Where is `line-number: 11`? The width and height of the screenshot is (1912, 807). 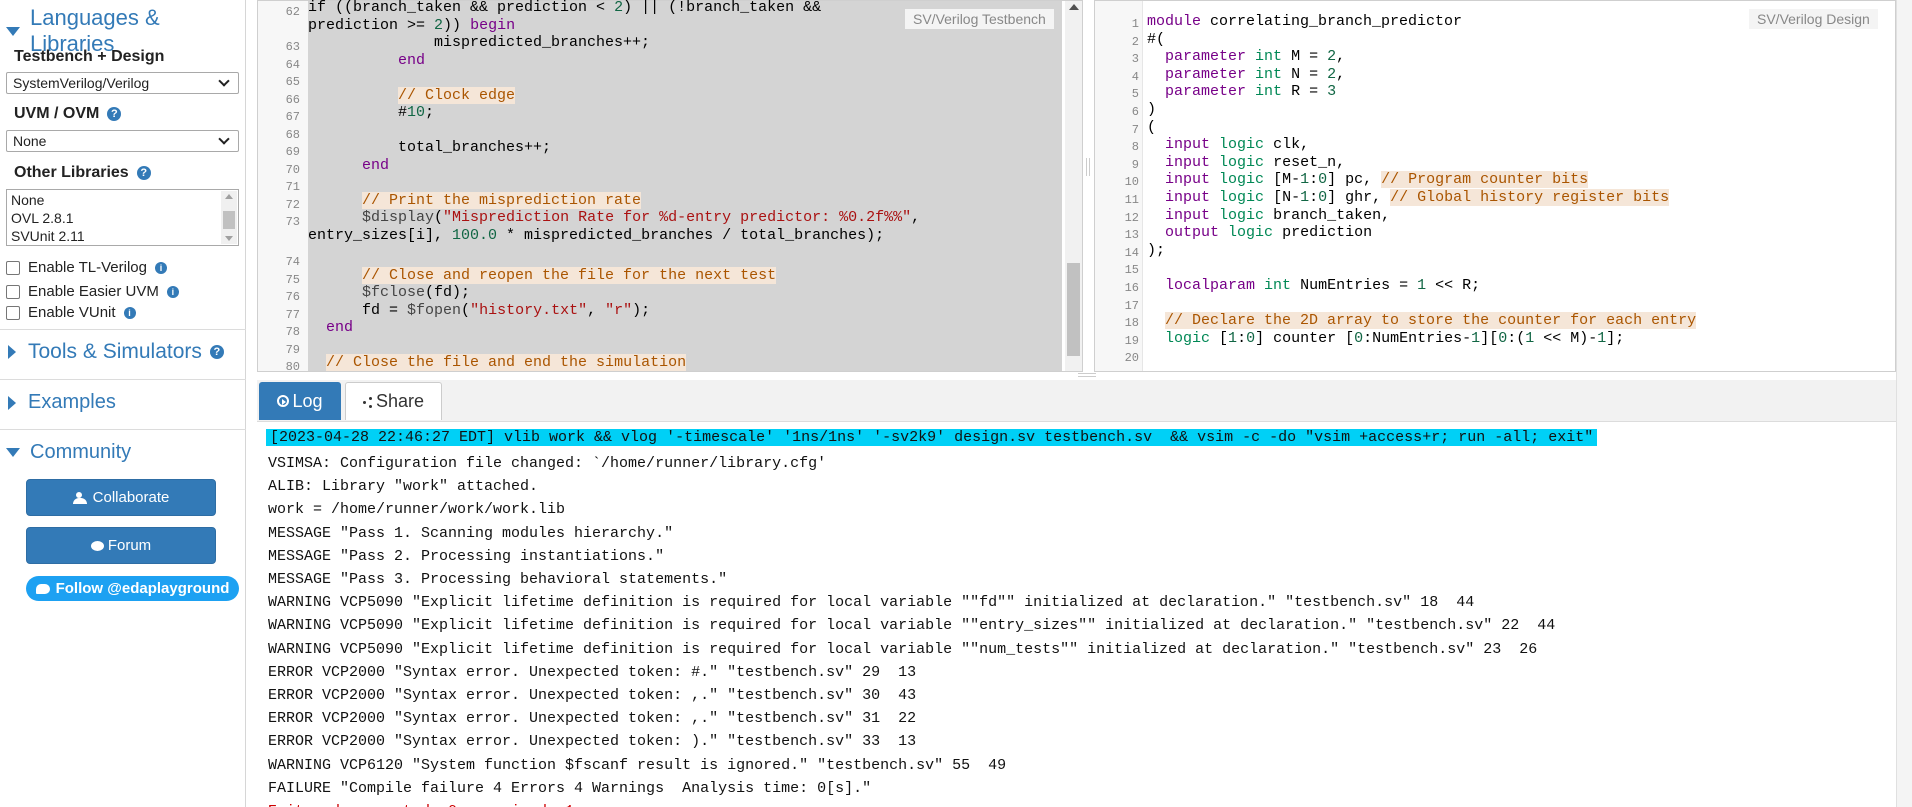 line-number: 11 is located at coordinates (1131, 200).